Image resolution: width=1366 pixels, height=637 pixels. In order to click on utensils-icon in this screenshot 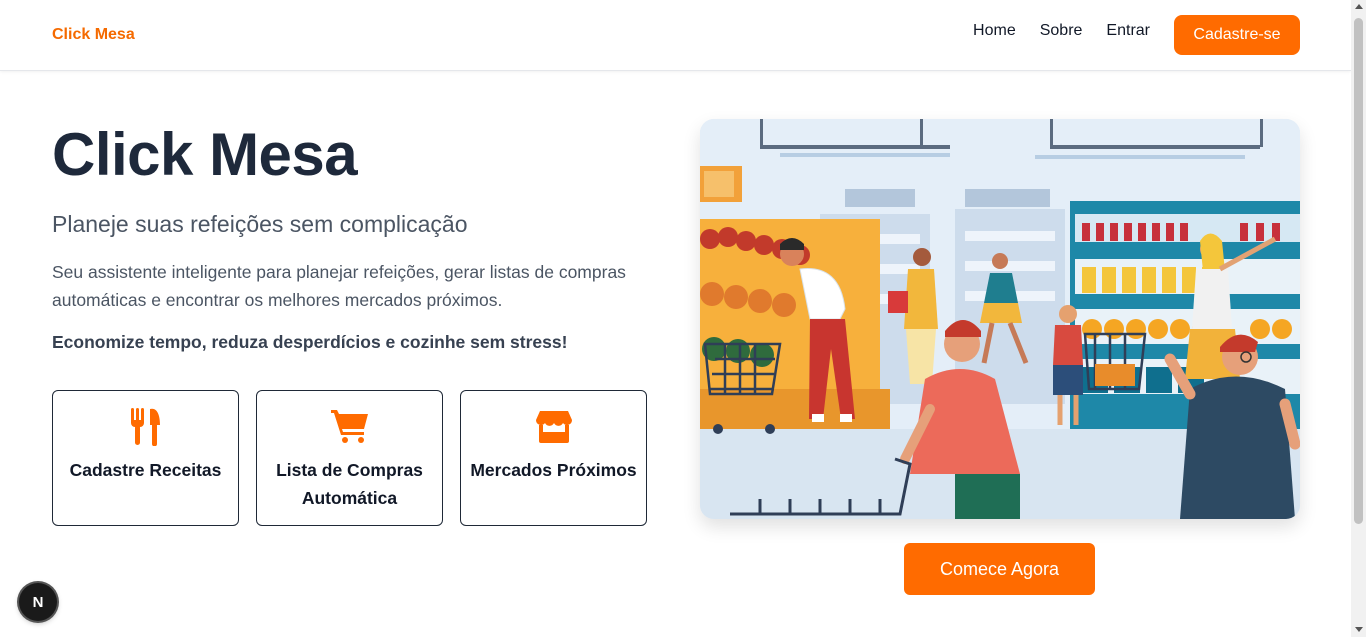, I will do `click(146, 426)`.